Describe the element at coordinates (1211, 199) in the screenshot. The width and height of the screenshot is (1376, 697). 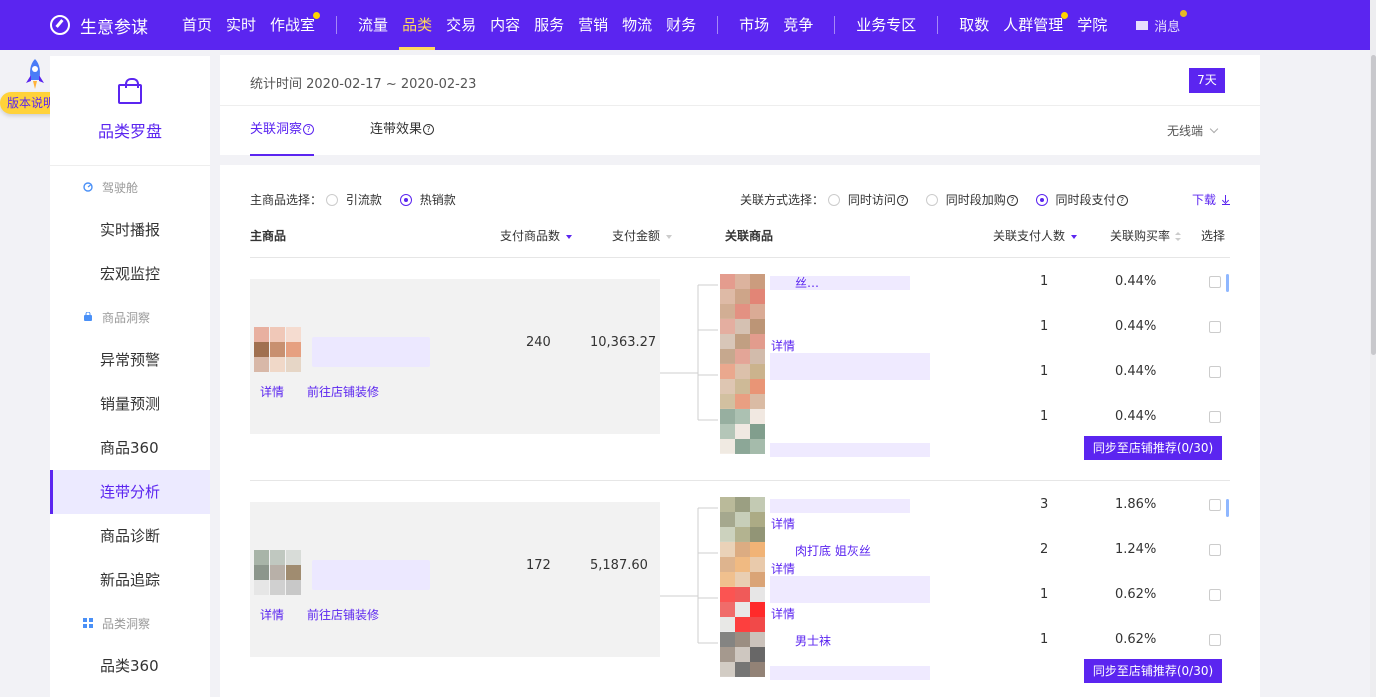
I see `download-button: 下载` at that location.